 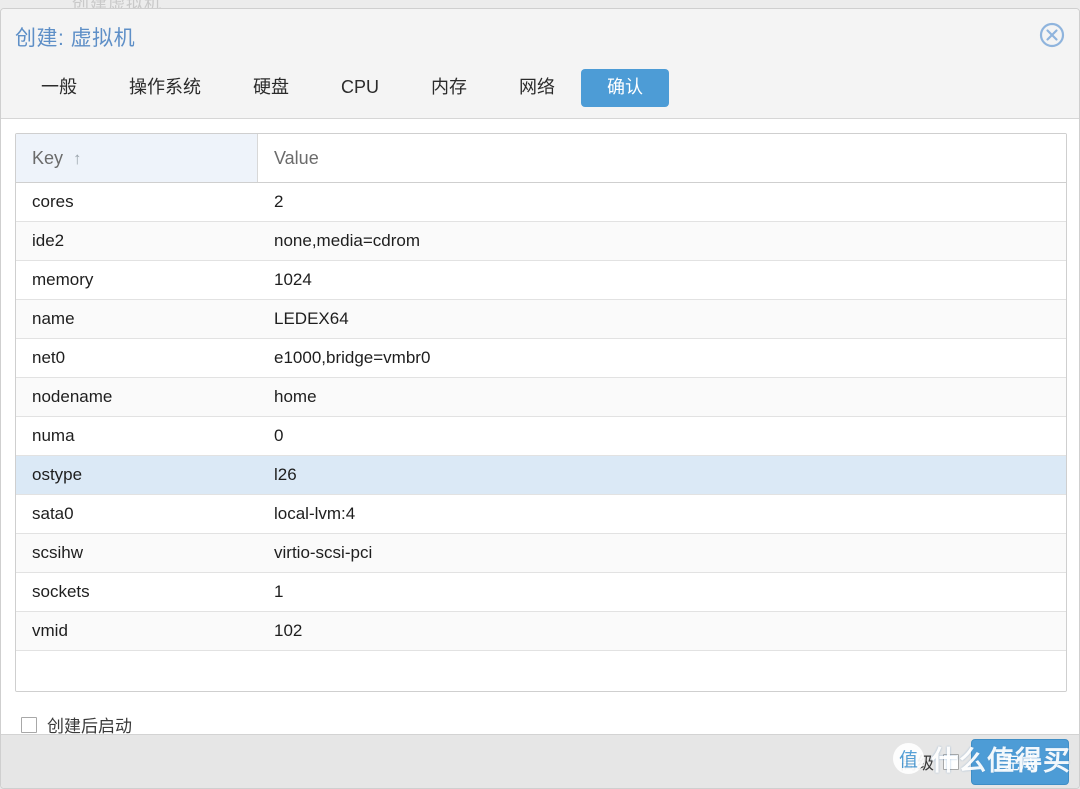 I want to click on cell-value: 102, so click(x=288, y=630).